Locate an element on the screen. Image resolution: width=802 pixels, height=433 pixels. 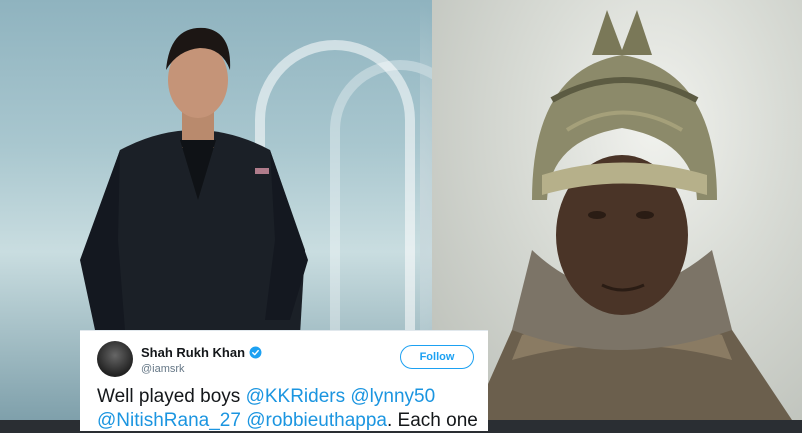
mention-link: @KKRiders is located at coordinates (296, 396).